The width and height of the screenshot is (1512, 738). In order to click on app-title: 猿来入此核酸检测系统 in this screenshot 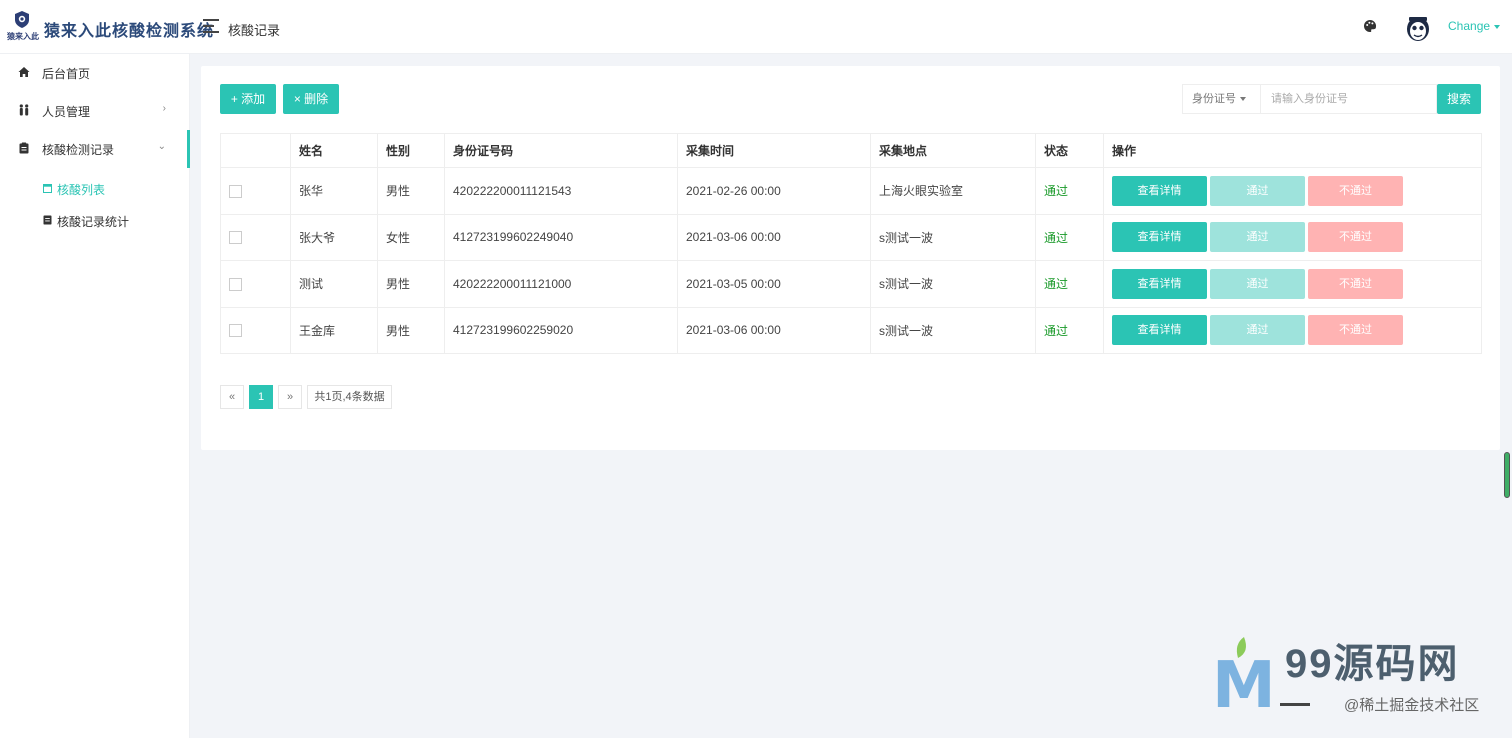, I will do `click(129, 30)`.